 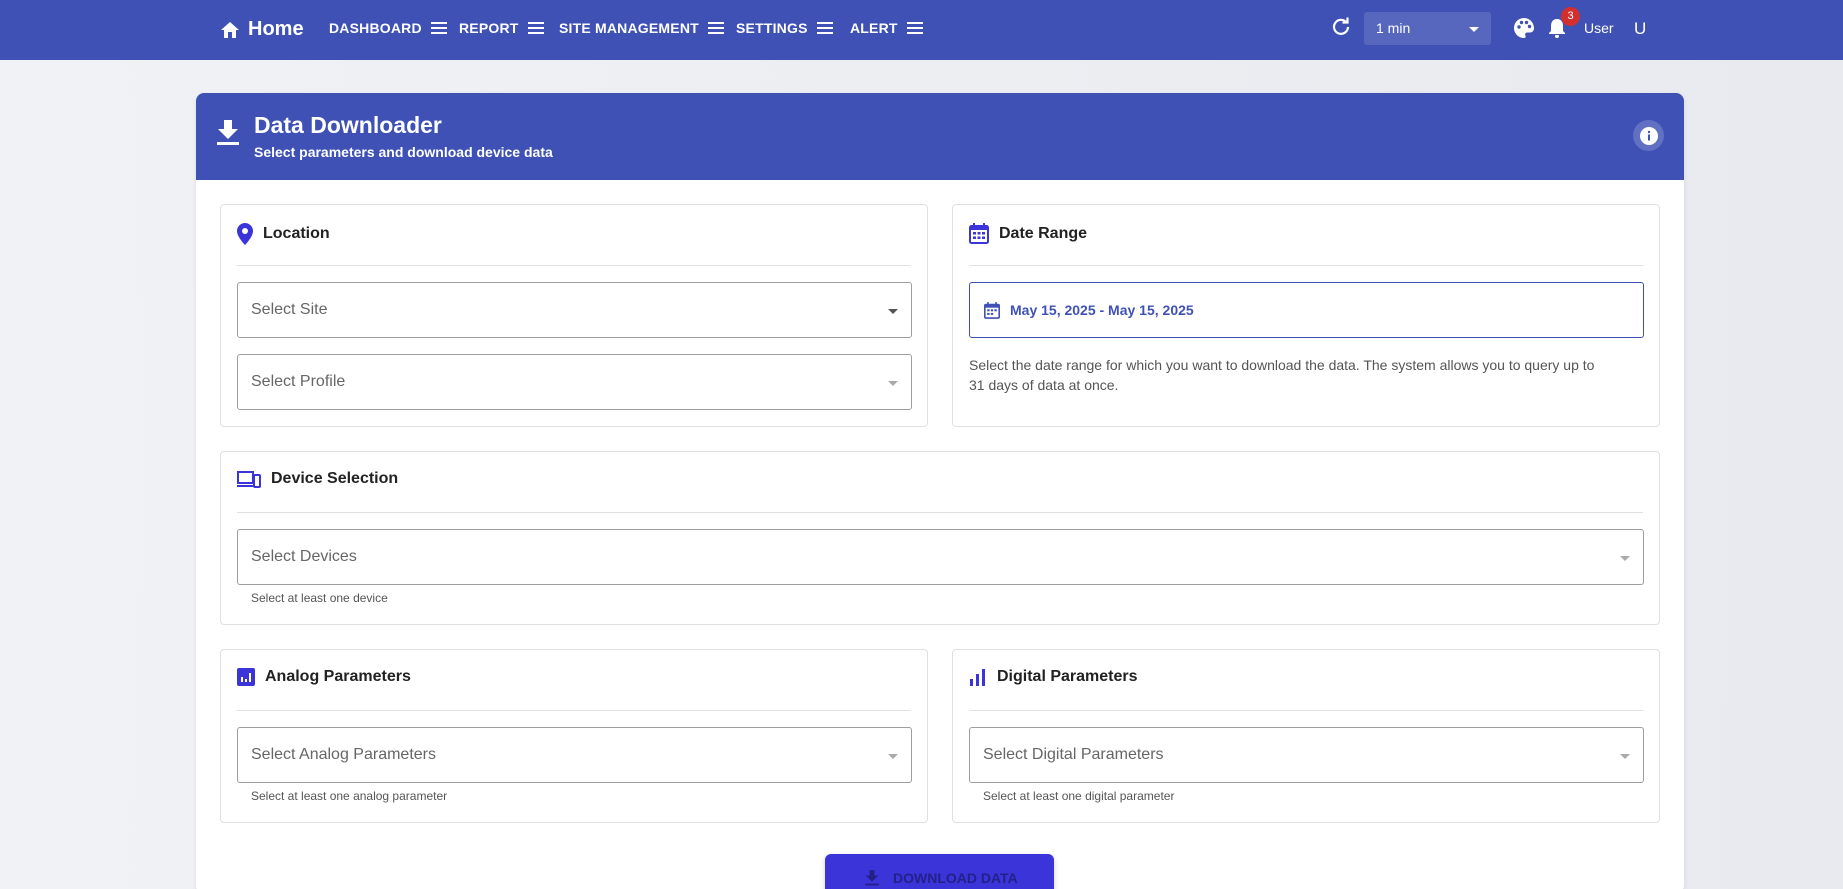 I want to click on nav-alert: ALERT, so click(x=886, y=28).